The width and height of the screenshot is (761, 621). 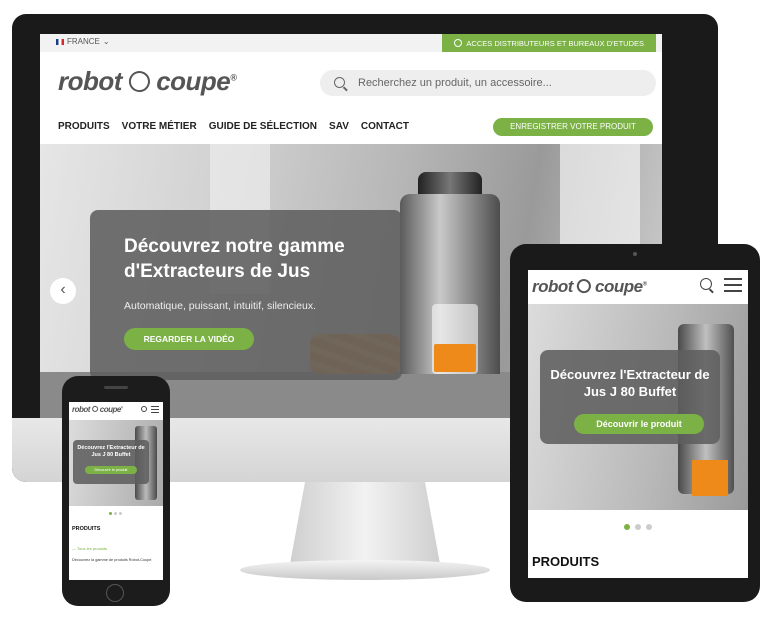 I want to click on france-flag-icon, so click(x=60, y=41).